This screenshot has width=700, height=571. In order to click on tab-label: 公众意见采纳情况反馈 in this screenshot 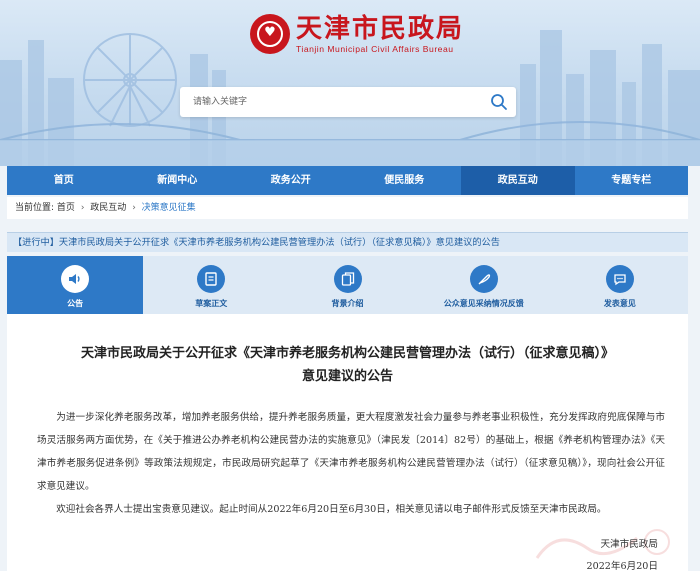, I will do `click(483, 303)`.